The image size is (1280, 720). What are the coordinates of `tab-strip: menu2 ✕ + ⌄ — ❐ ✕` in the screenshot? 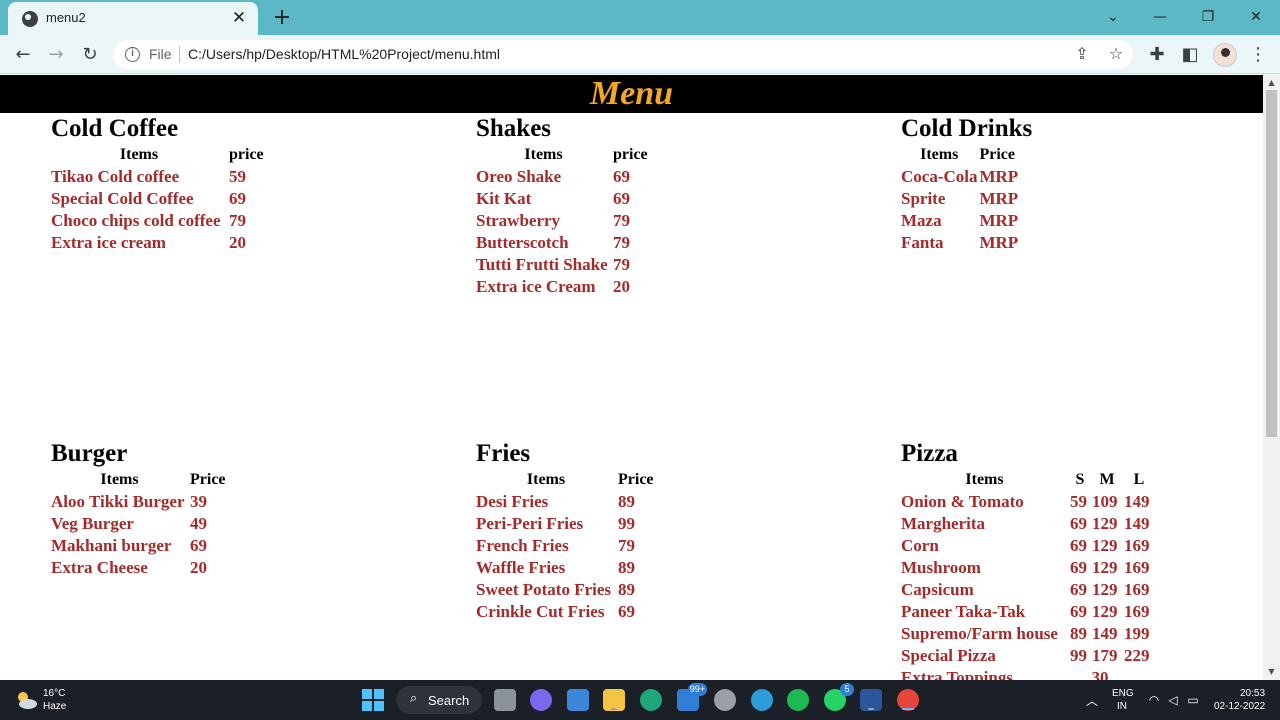 It's located at (640, 17).